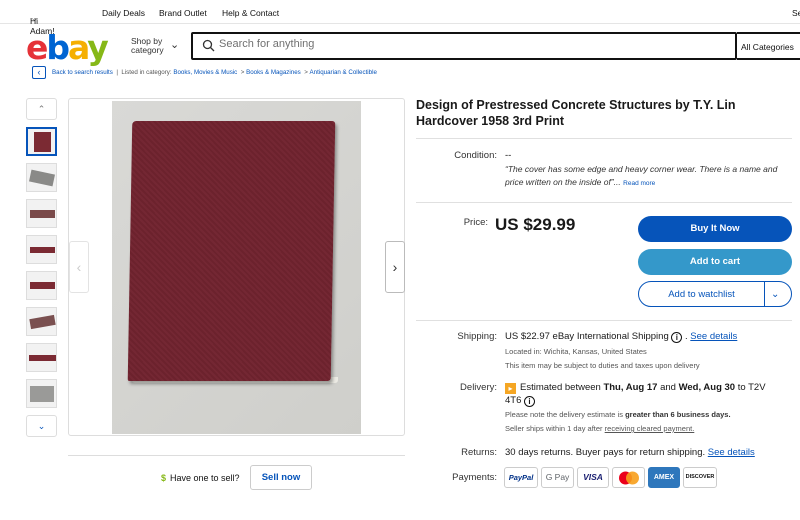 The height and width of the screenshot is (520, 800). What do you see at coordinates (510, 388) in the screenshot?
I see `delivery-truck-icon: ▸` at bounding box center [510, 388].